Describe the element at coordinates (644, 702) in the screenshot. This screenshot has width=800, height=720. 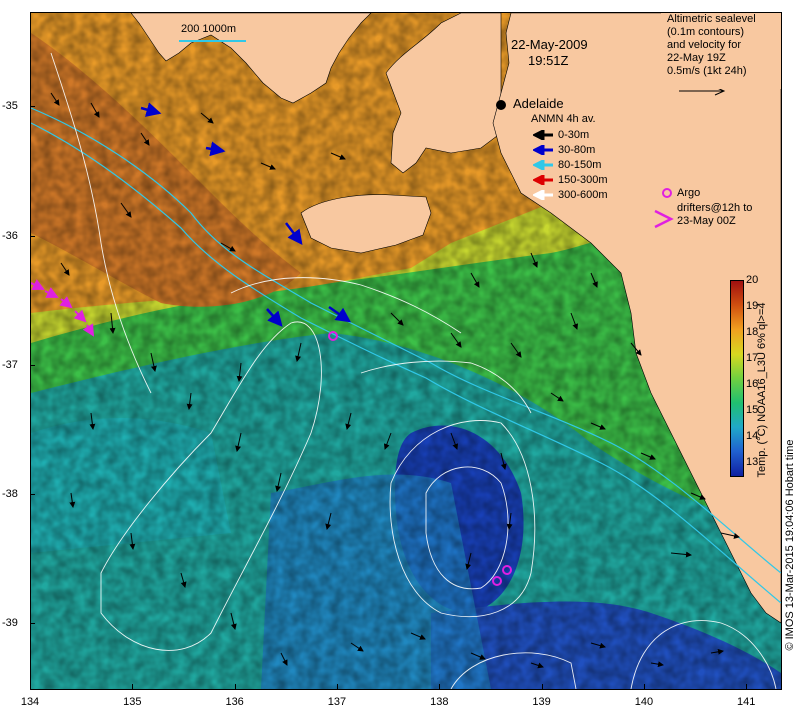
I see `x-tick-label: 140` at that location.